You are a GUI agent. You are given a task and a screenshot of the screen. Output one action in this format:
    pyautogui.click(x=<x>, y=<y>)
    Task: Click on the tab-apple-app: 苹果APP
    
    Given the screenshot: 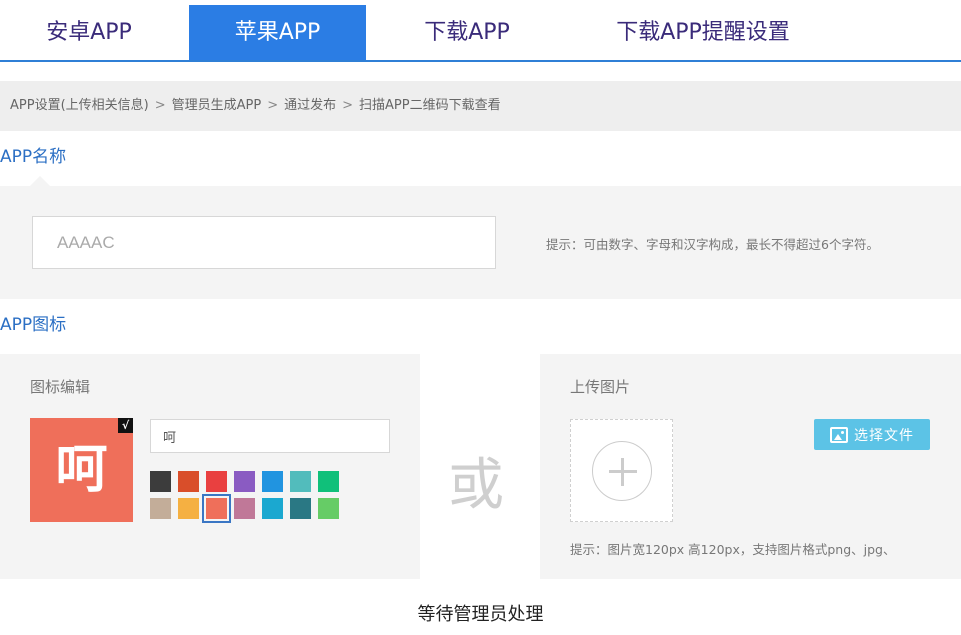 What is the action you would take?
    pyautogui.click(x=277, y=32)
    